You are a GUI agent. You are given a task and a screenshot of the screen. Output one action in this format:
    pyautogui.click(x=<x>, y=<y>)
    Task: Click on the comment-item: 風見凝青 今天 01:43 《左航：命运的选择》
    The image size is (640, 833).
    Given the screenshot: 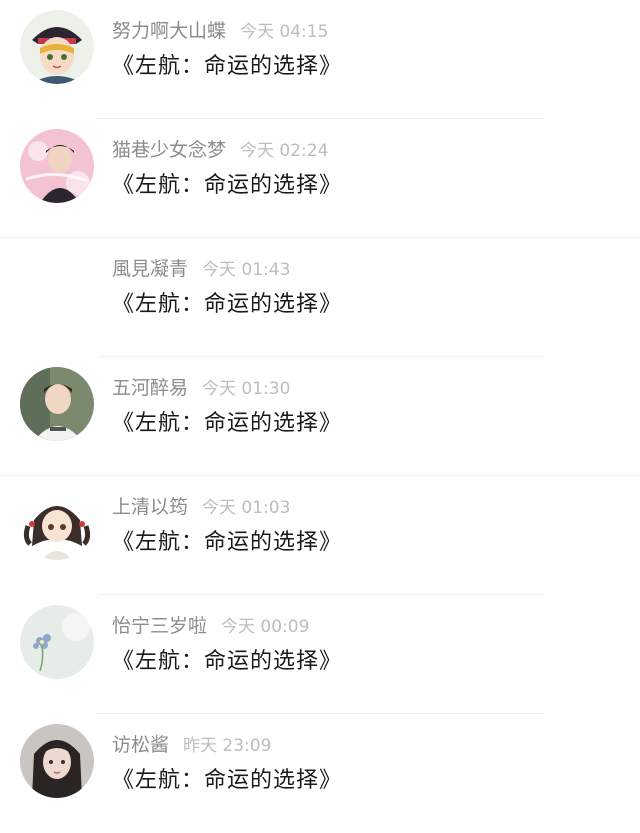 What is the action you would take?
    pyautogui.click(x=320, y=297)
    